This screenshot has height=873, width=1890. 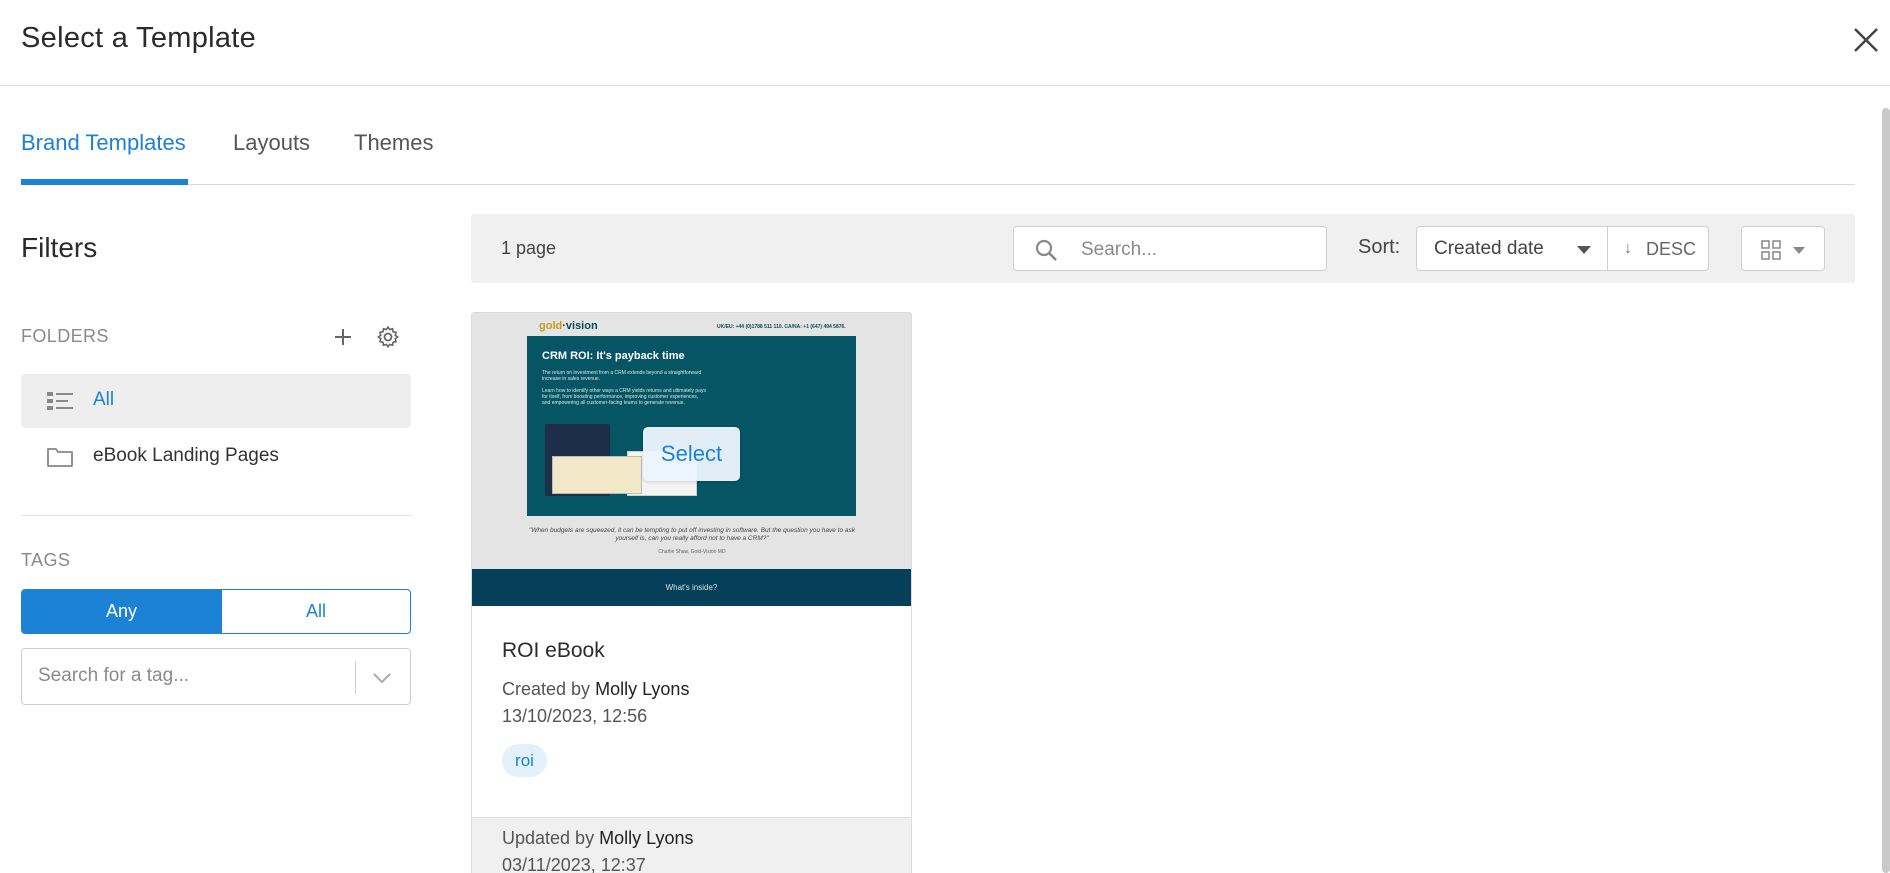 I want to click on close-icon, so click(x=1866, y=40).